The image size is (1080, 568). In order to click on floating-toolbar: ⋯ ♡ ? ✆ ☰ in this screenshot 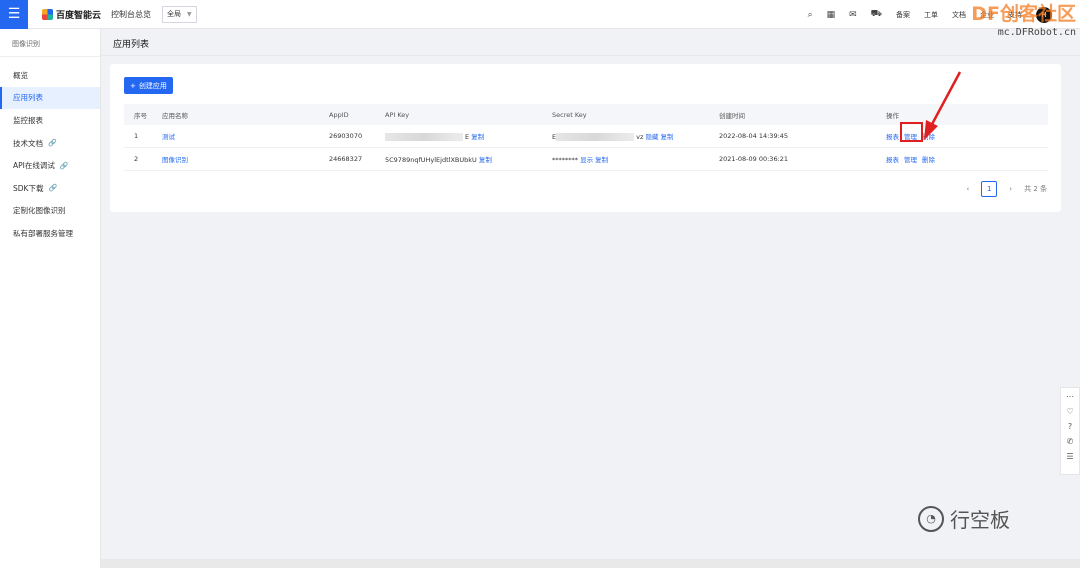, I will do `click(1070, 431)`.